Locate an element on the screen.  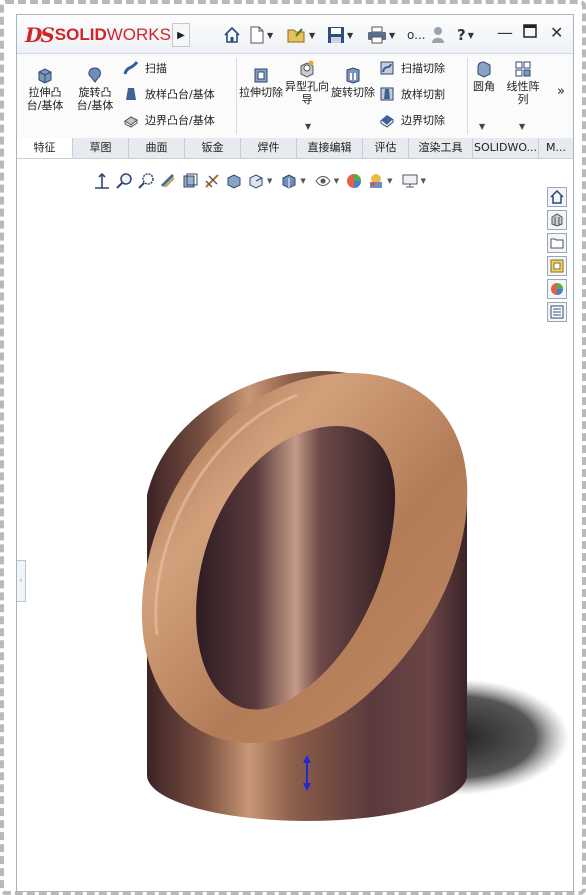
boundary-cut-icon is located at coordinates (387, 121).